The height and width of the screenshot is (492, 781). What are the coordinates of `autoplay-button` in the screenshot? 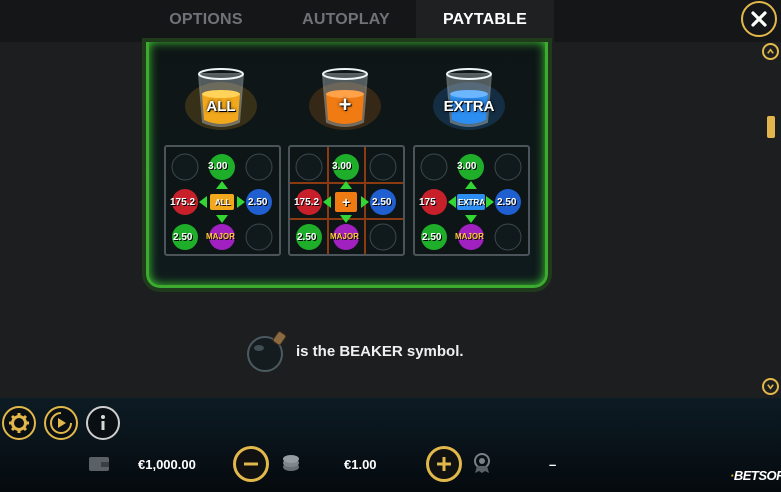 It's located at (61, 423).